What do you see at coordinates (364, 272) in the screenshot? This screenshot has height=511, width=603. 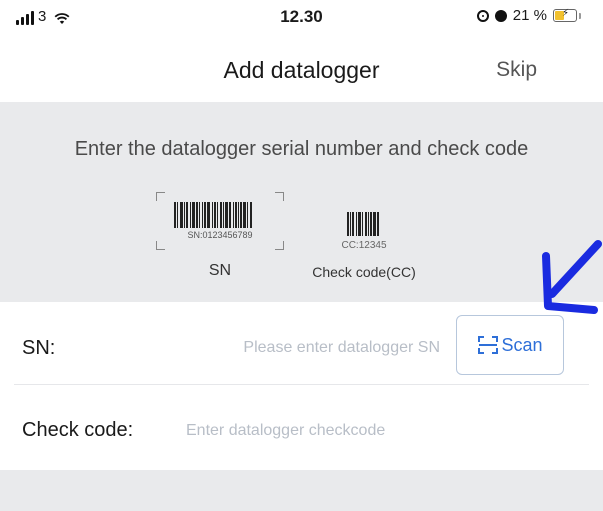 I see `cc-caption: Check code(CC)` at bounding box center [364, 272].